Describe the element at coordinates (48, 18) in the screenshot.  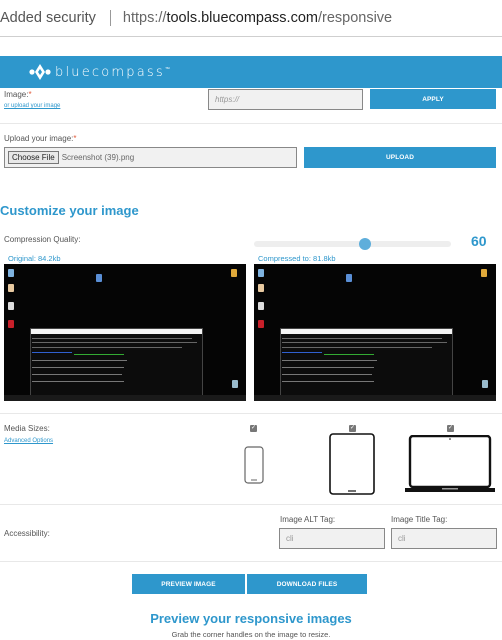
I see `security-label: Added security` at that location.